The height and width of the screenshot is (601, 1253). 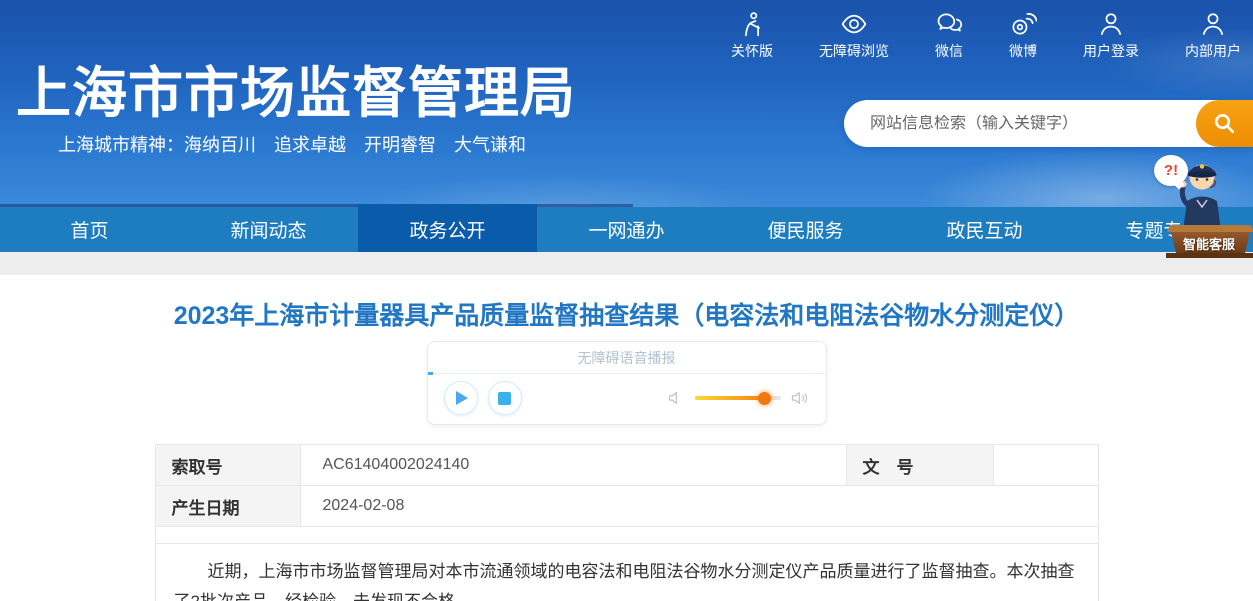 I want to click on gray-strip, so click(x=626, y=263).